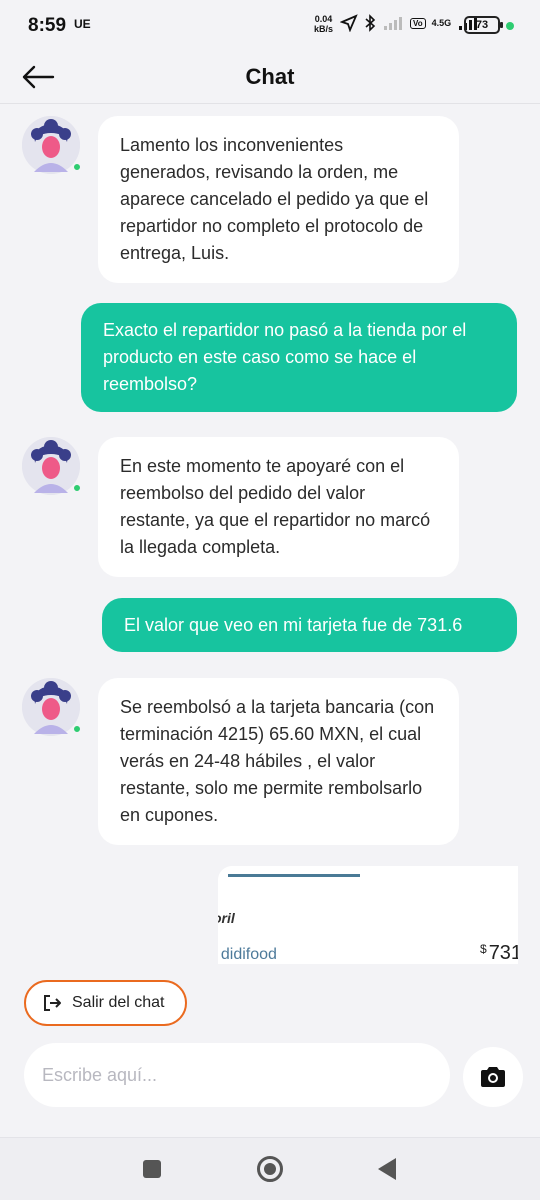 Image resolution: width=540 pixels, height=1200 pixels. Describe the element at coordinates (368, 915) in the screenshot. I see `order-attachment-card: oril t didifood $731` at that location.